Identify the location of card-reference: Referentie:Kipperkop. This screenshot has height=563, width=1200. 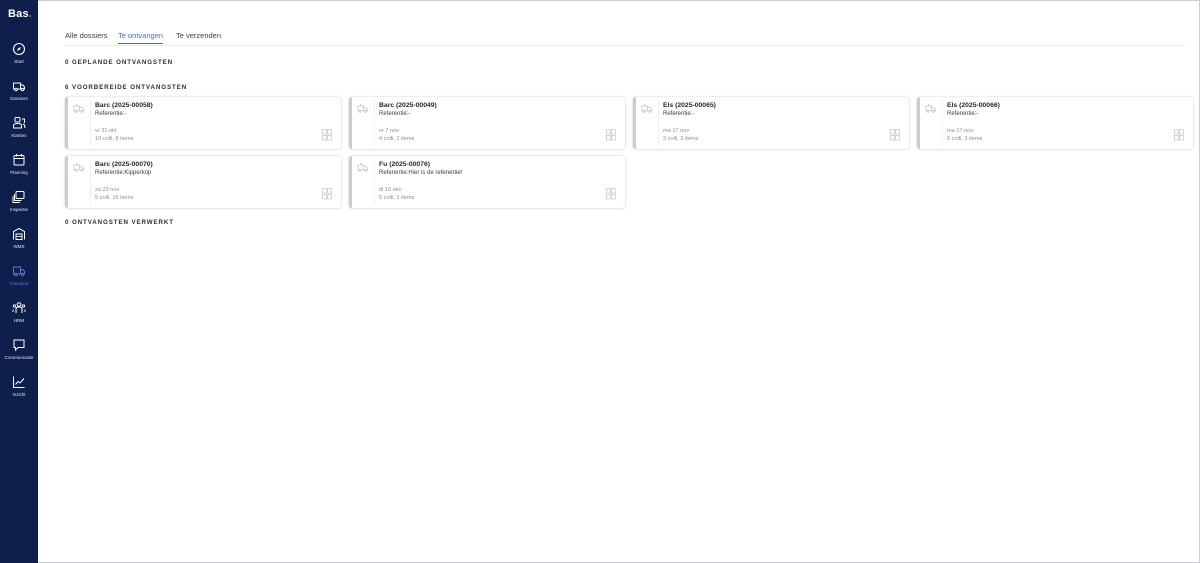
(123, 173).